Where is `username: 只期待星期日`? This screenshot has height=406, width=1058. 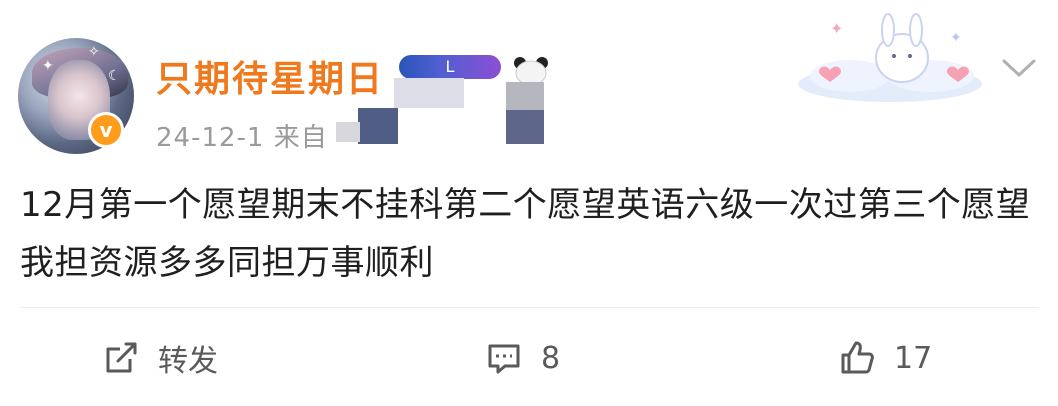
username: 只期待星期日 is located at coordinates (270, 76).